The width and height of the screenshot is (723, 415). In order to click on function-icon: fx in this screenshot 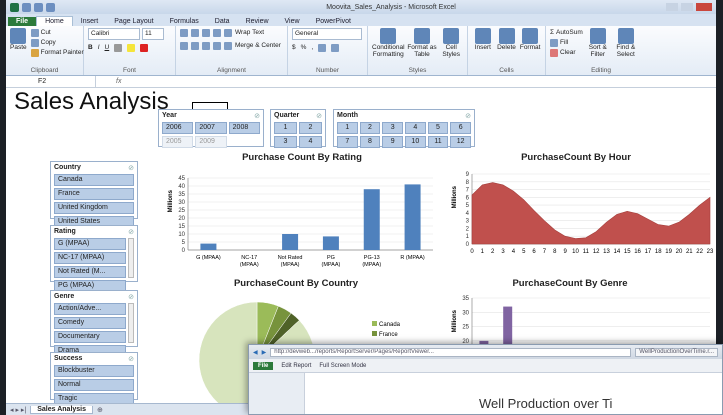, I will do `click(108, 81)`.